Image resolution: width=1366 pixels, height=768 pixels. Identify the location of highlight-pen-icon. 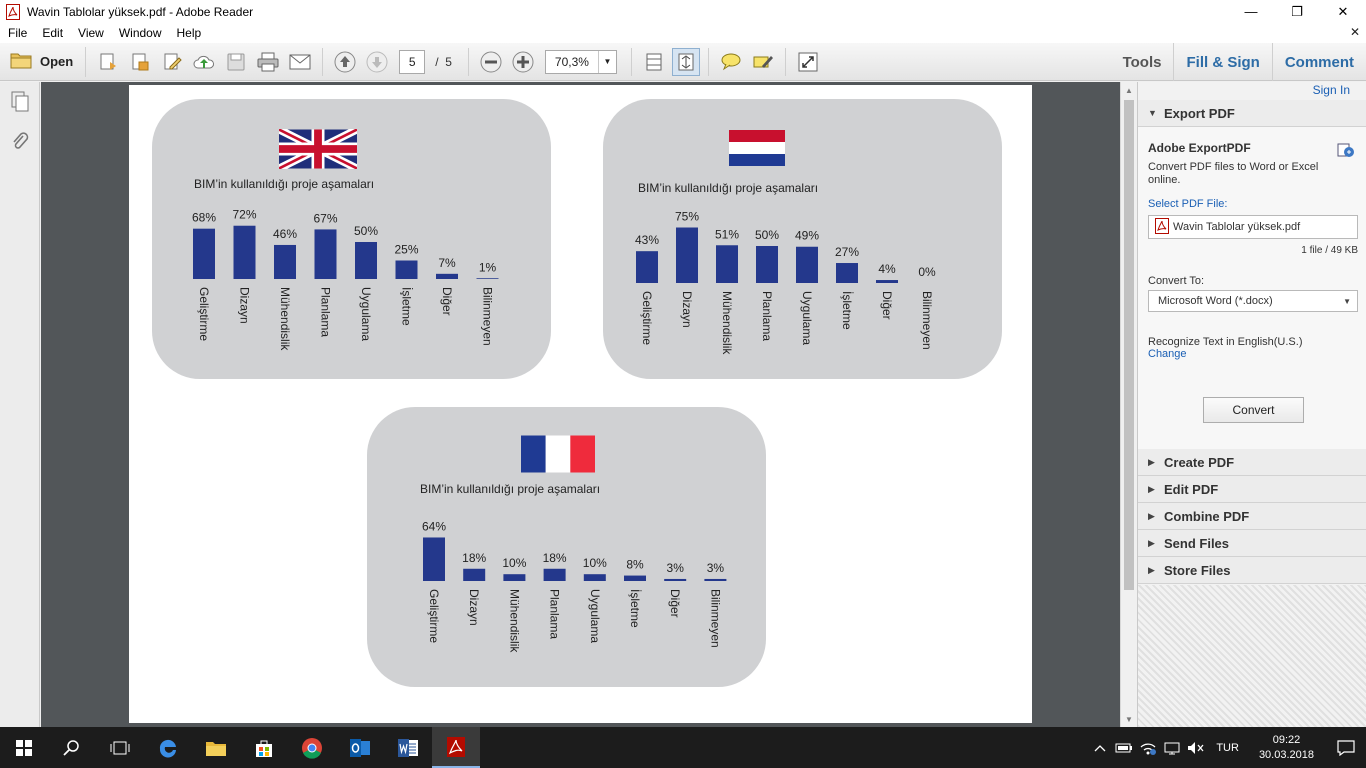
(763, 62).